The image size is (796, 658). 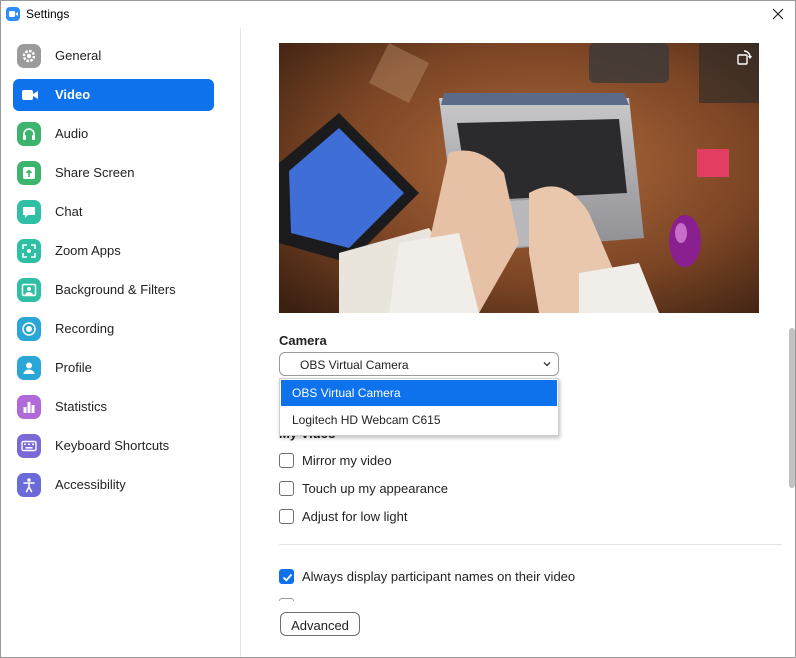 What do you see at coordinates (72, 133) in the screenshot?
I see `sidebar-item-label: Audio` at bounding box center [72, 133].